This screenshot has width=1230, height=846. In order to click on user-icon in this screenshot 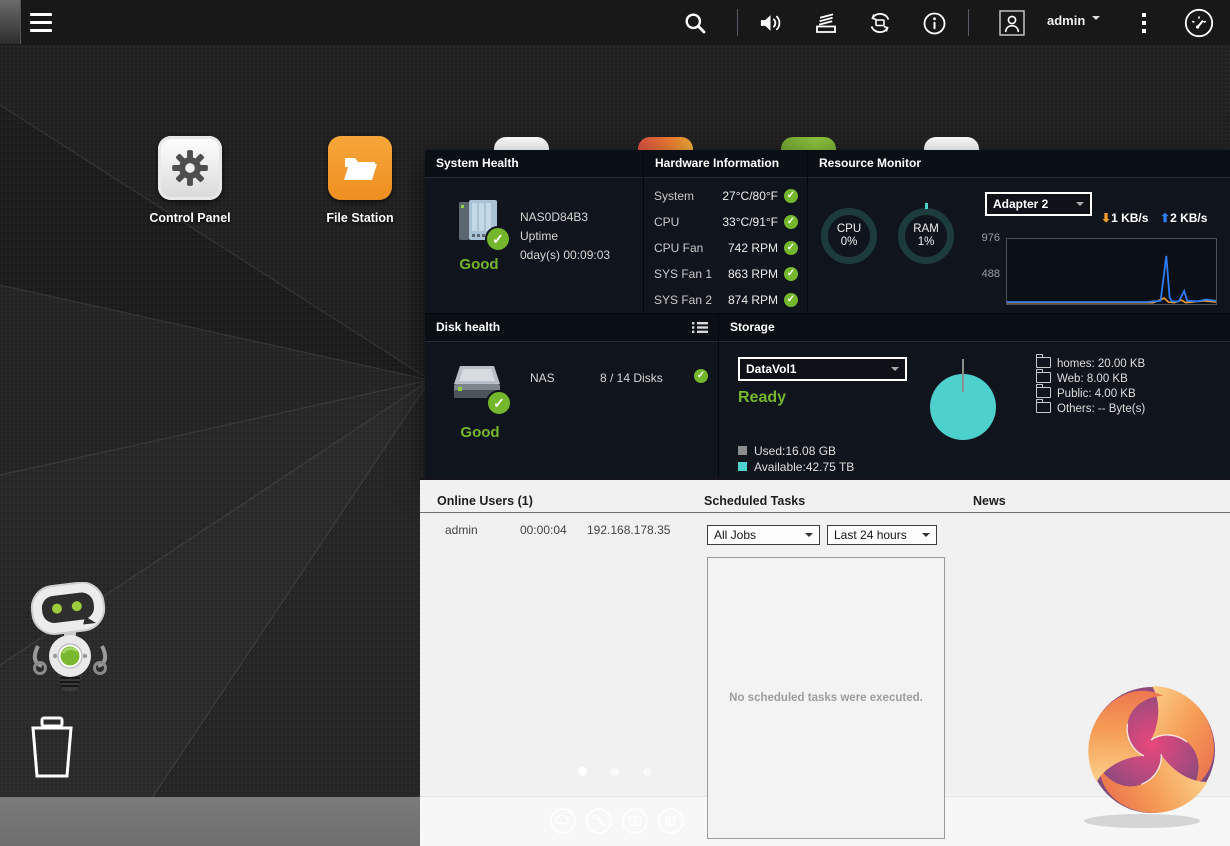, I will do `click(1012, 23)`.